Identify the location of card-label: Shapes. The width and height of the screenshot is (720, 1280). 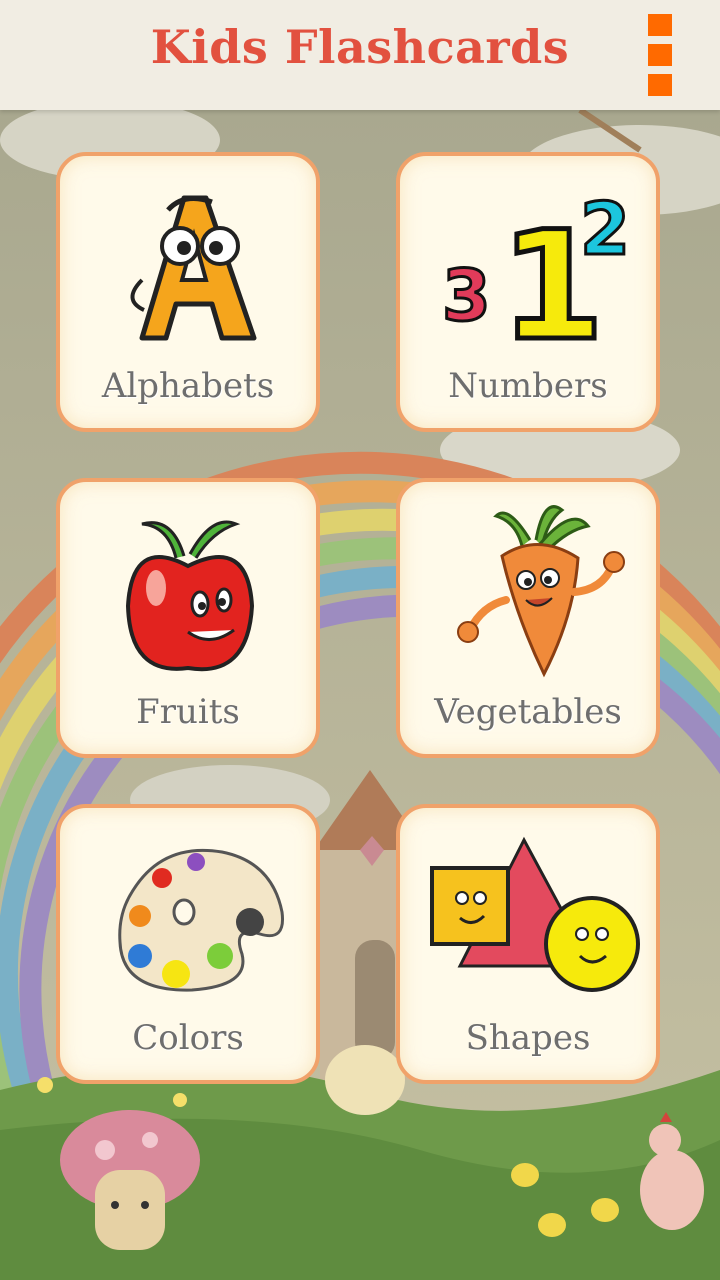
(528, 1038).